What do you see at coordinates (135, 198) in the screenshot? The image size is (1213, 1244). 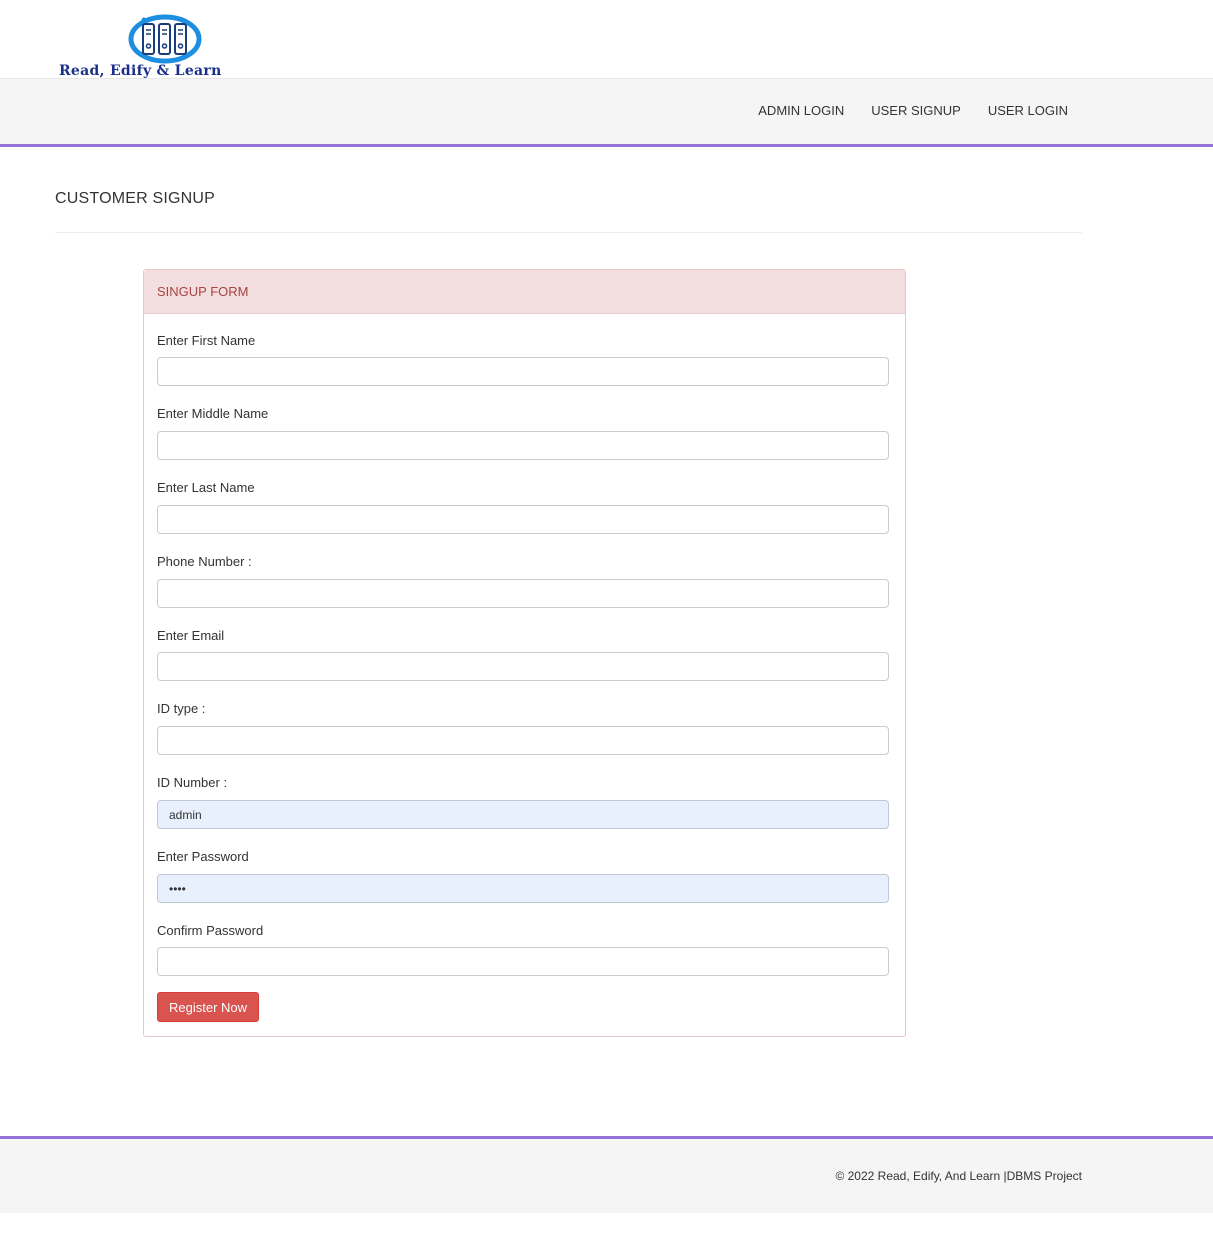 I see `page-title: CUSTOMER SIGNUP` at bounding box center [135, 198].